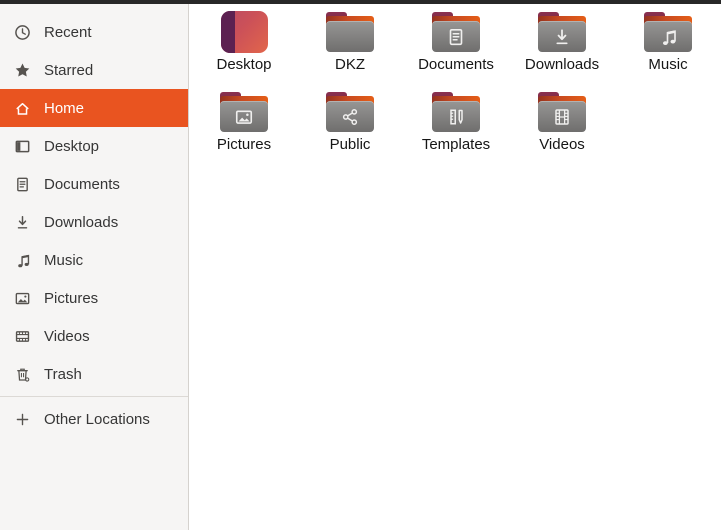 The height and width of the screenshot is (530, 721). I want to click on sidebar-item-label: Documents, so click(82, 184).